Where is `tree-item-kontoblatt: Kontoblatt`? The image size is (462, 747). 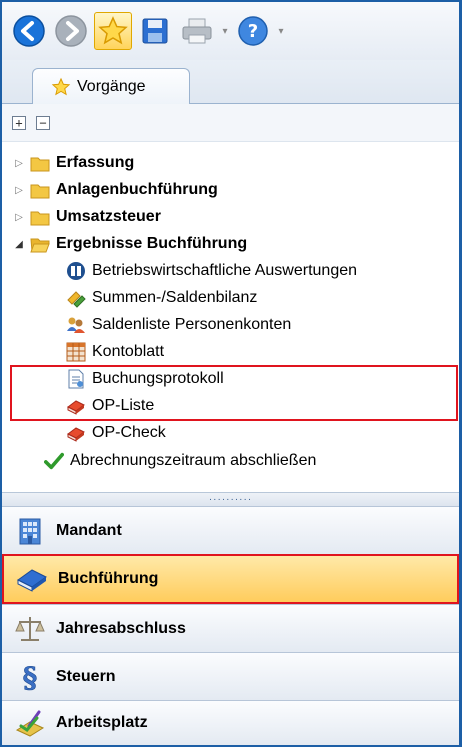
tree-item-kontoblatt: Kontoblatt is located at coordinates (115, 352).